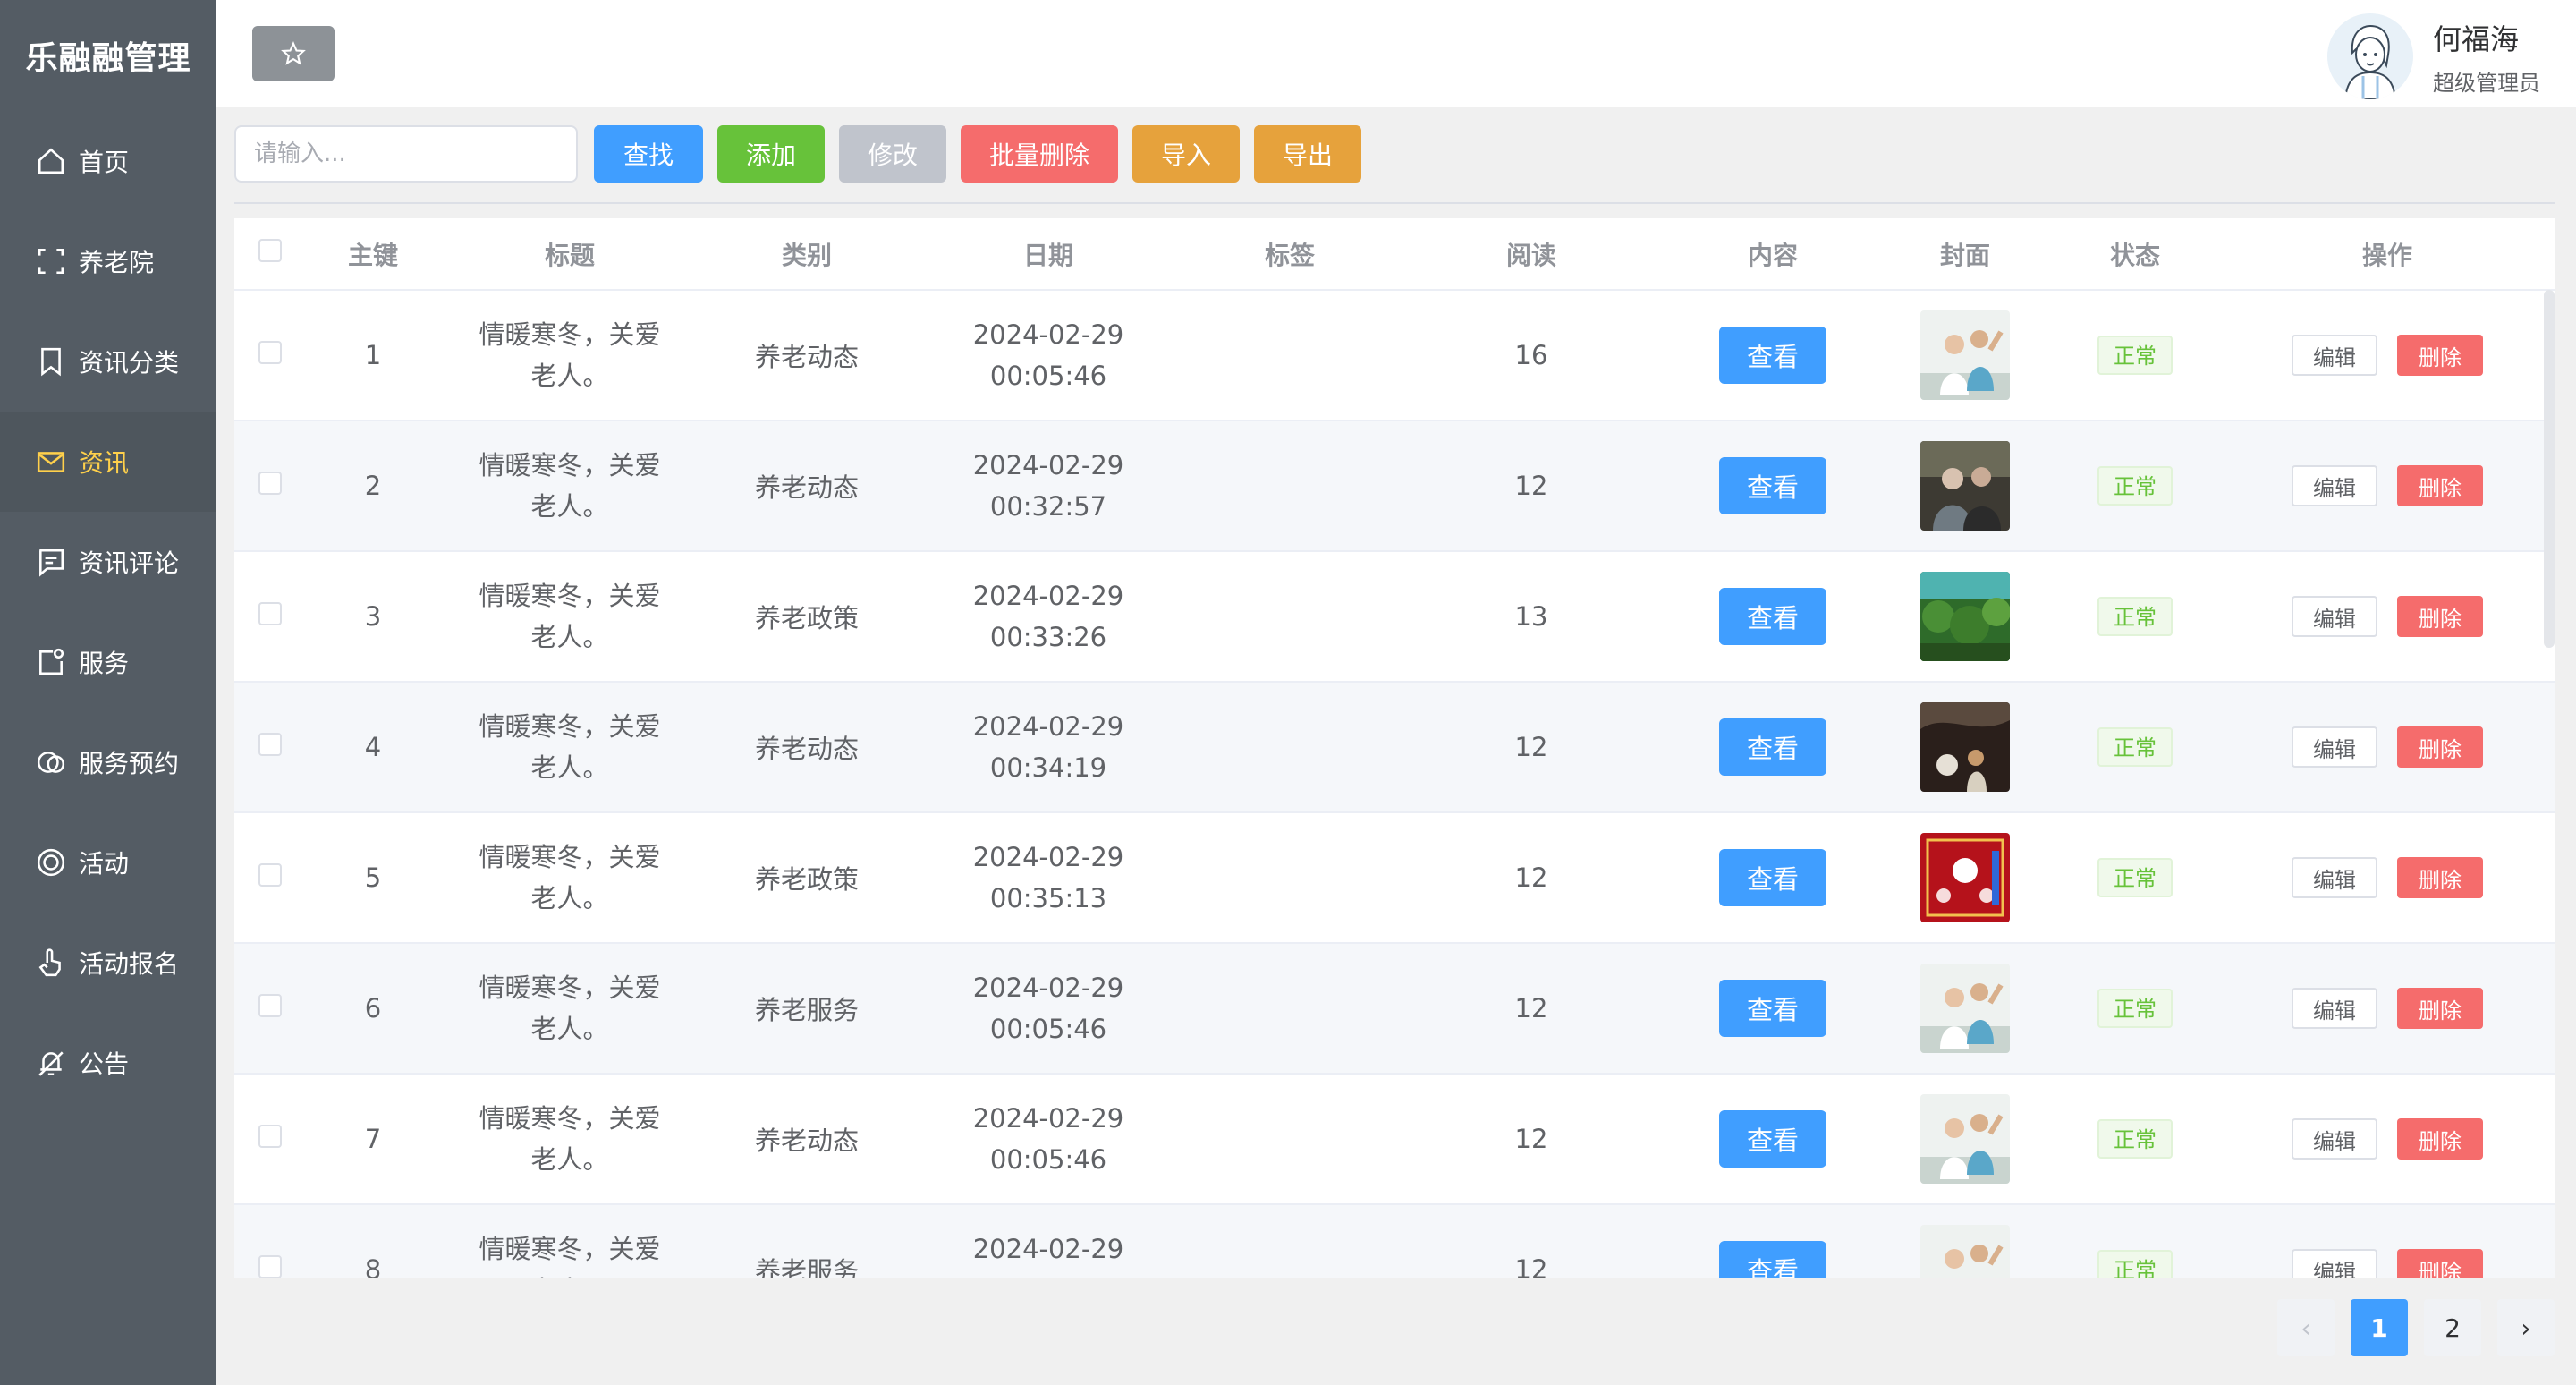 This screenshot has width=2576, height=1385. Describe the element at coordinates (1965, 254) in the screenshot. I see `col-cover: 封面` at that location.